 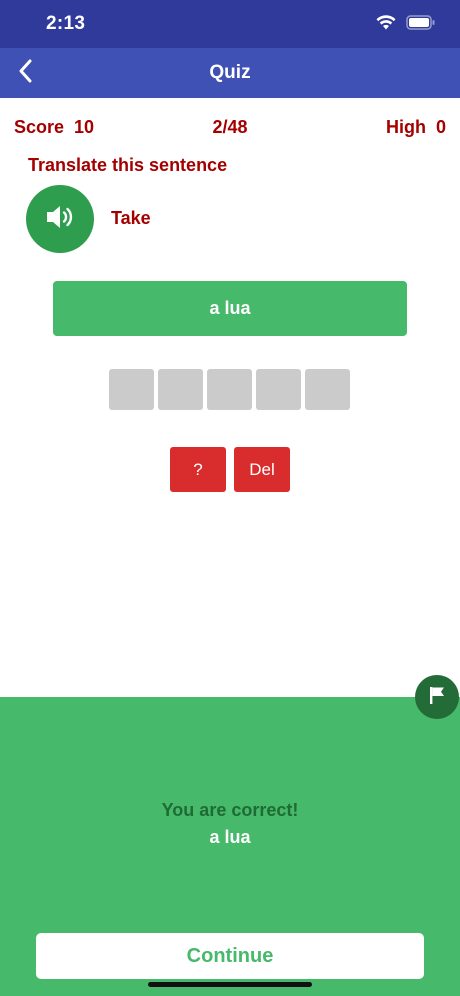 I want to click on speaker-icon, so click(x=60, y=219).